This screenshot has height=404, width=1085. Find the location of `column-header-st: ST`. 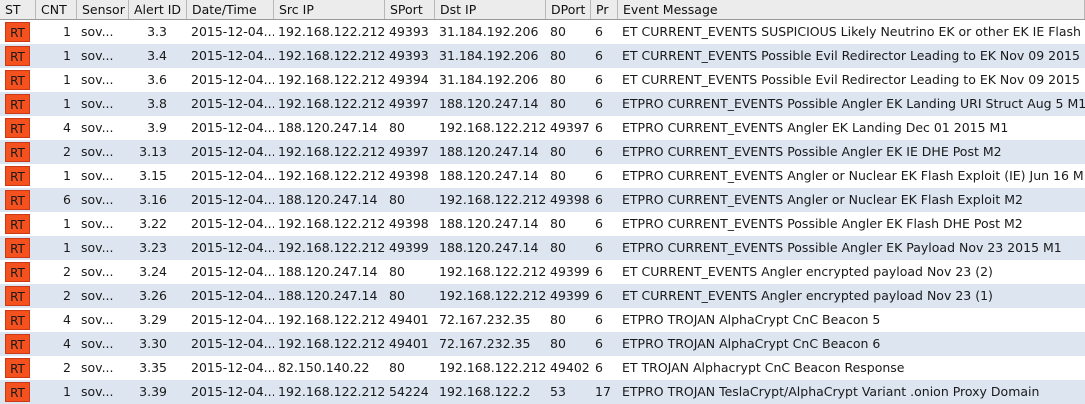

column-header-st: ST is located at coordinates (18, 9).